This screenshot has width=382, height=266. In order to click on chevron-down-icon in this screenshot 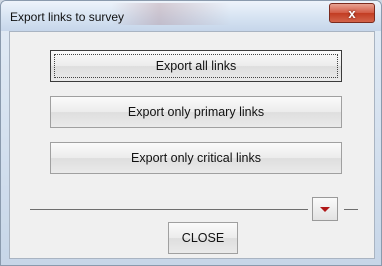, I will do `click(325, 209)`.